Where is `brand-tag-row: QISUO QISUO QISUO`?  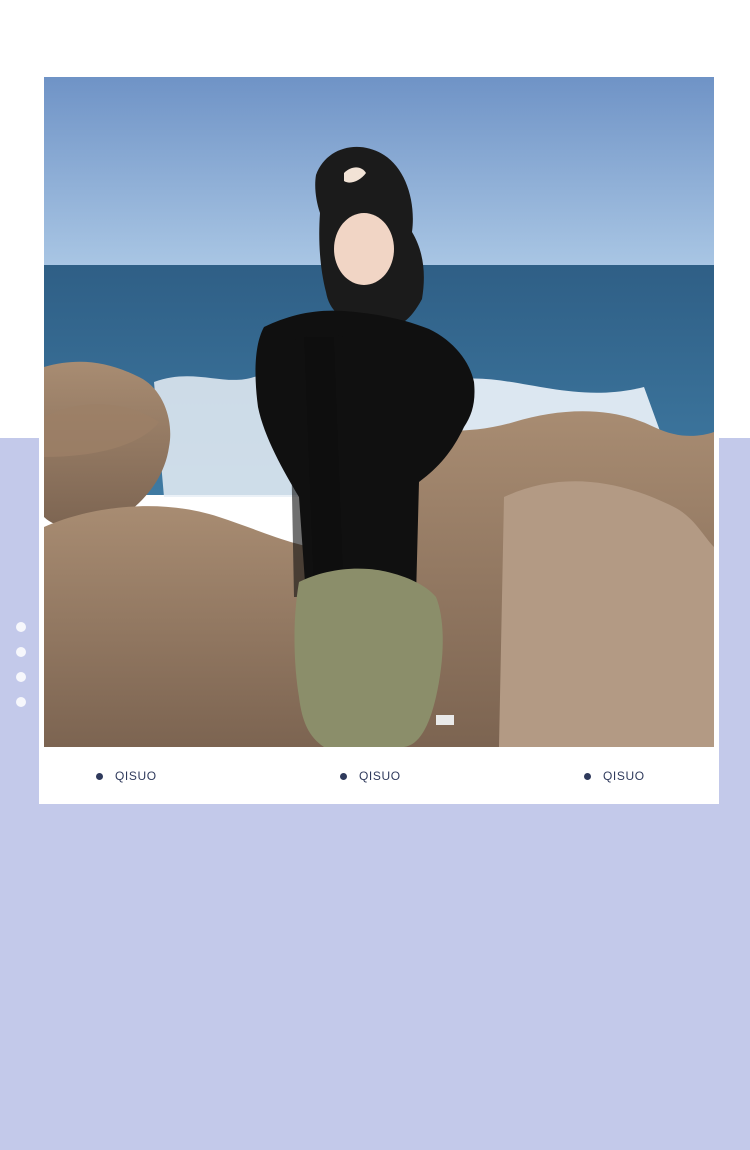 brand-tag-row: QISUO QISUO QISUO is located at coordinates (379, 776).